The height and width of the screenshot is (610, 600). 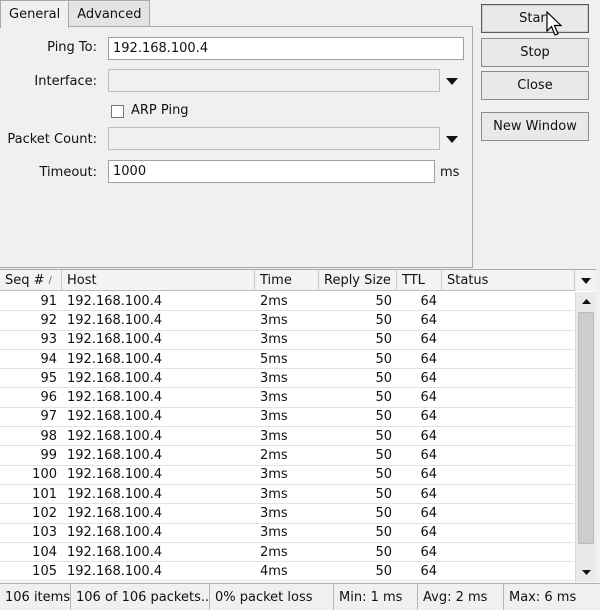 I want to click on table-row: 94 192.168.100.4 5ms 50 64, so click(x=287, y=360).